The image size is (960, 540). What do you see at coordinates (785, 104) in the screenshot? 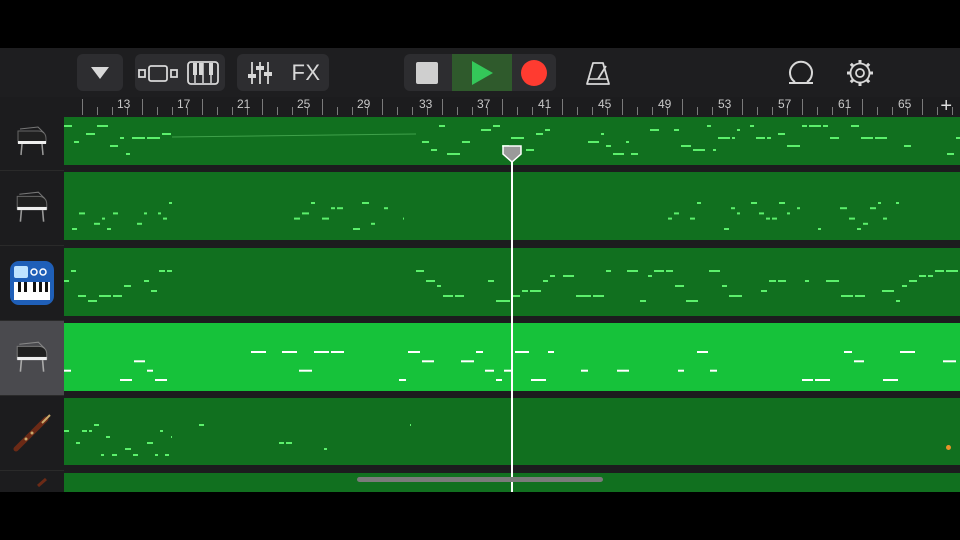
I see `bar-number: 57` at bounding box center [785, 104].